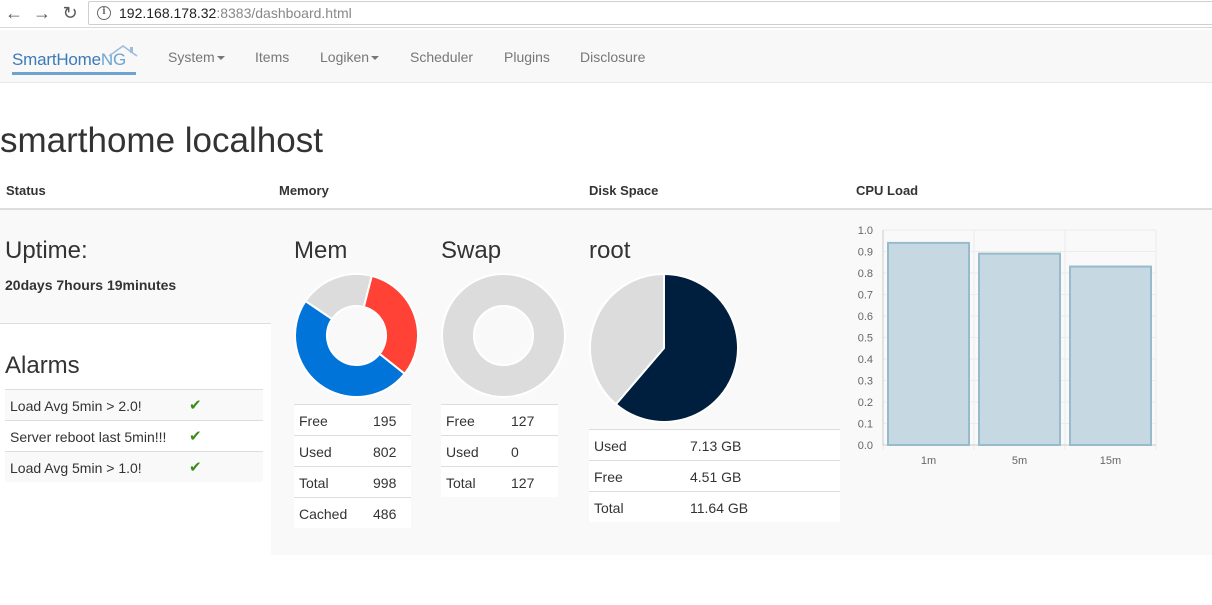 Image resolution: width=1212 pixels, height=605 pixels. Describe the element at coordinates (42, 365) in the screenshot. I see `alarms-label: Alarms` at that location.